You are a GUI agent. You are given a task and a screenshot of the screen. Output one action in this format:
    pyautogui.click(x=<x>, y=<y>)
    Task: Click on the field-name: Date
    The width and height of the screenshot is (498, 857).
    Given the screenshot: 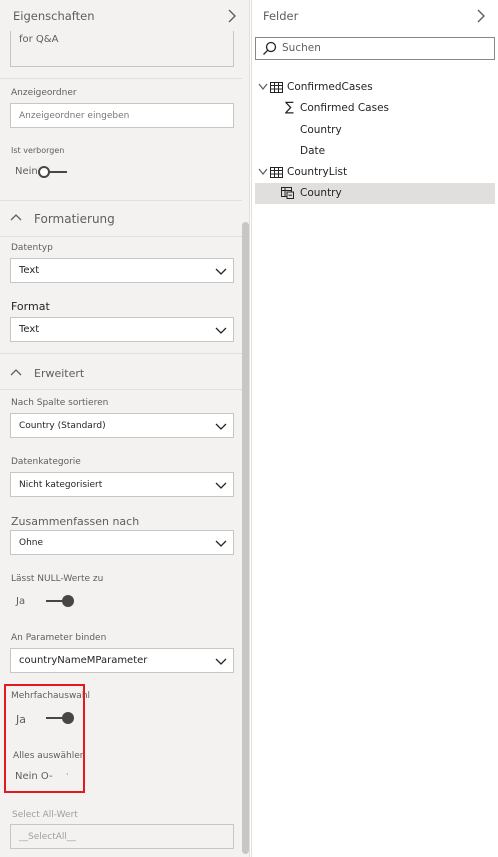 What is the action you would take?
    pyautogui.click(x=313, y=151)
    